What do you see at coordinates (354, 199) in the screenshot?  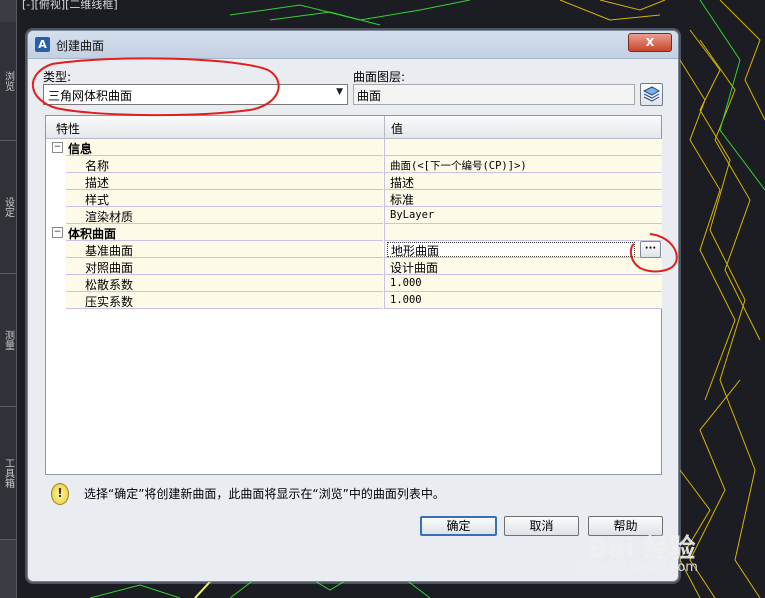 I see `property-row: 样式 标准` at bounding box center [354, 199].